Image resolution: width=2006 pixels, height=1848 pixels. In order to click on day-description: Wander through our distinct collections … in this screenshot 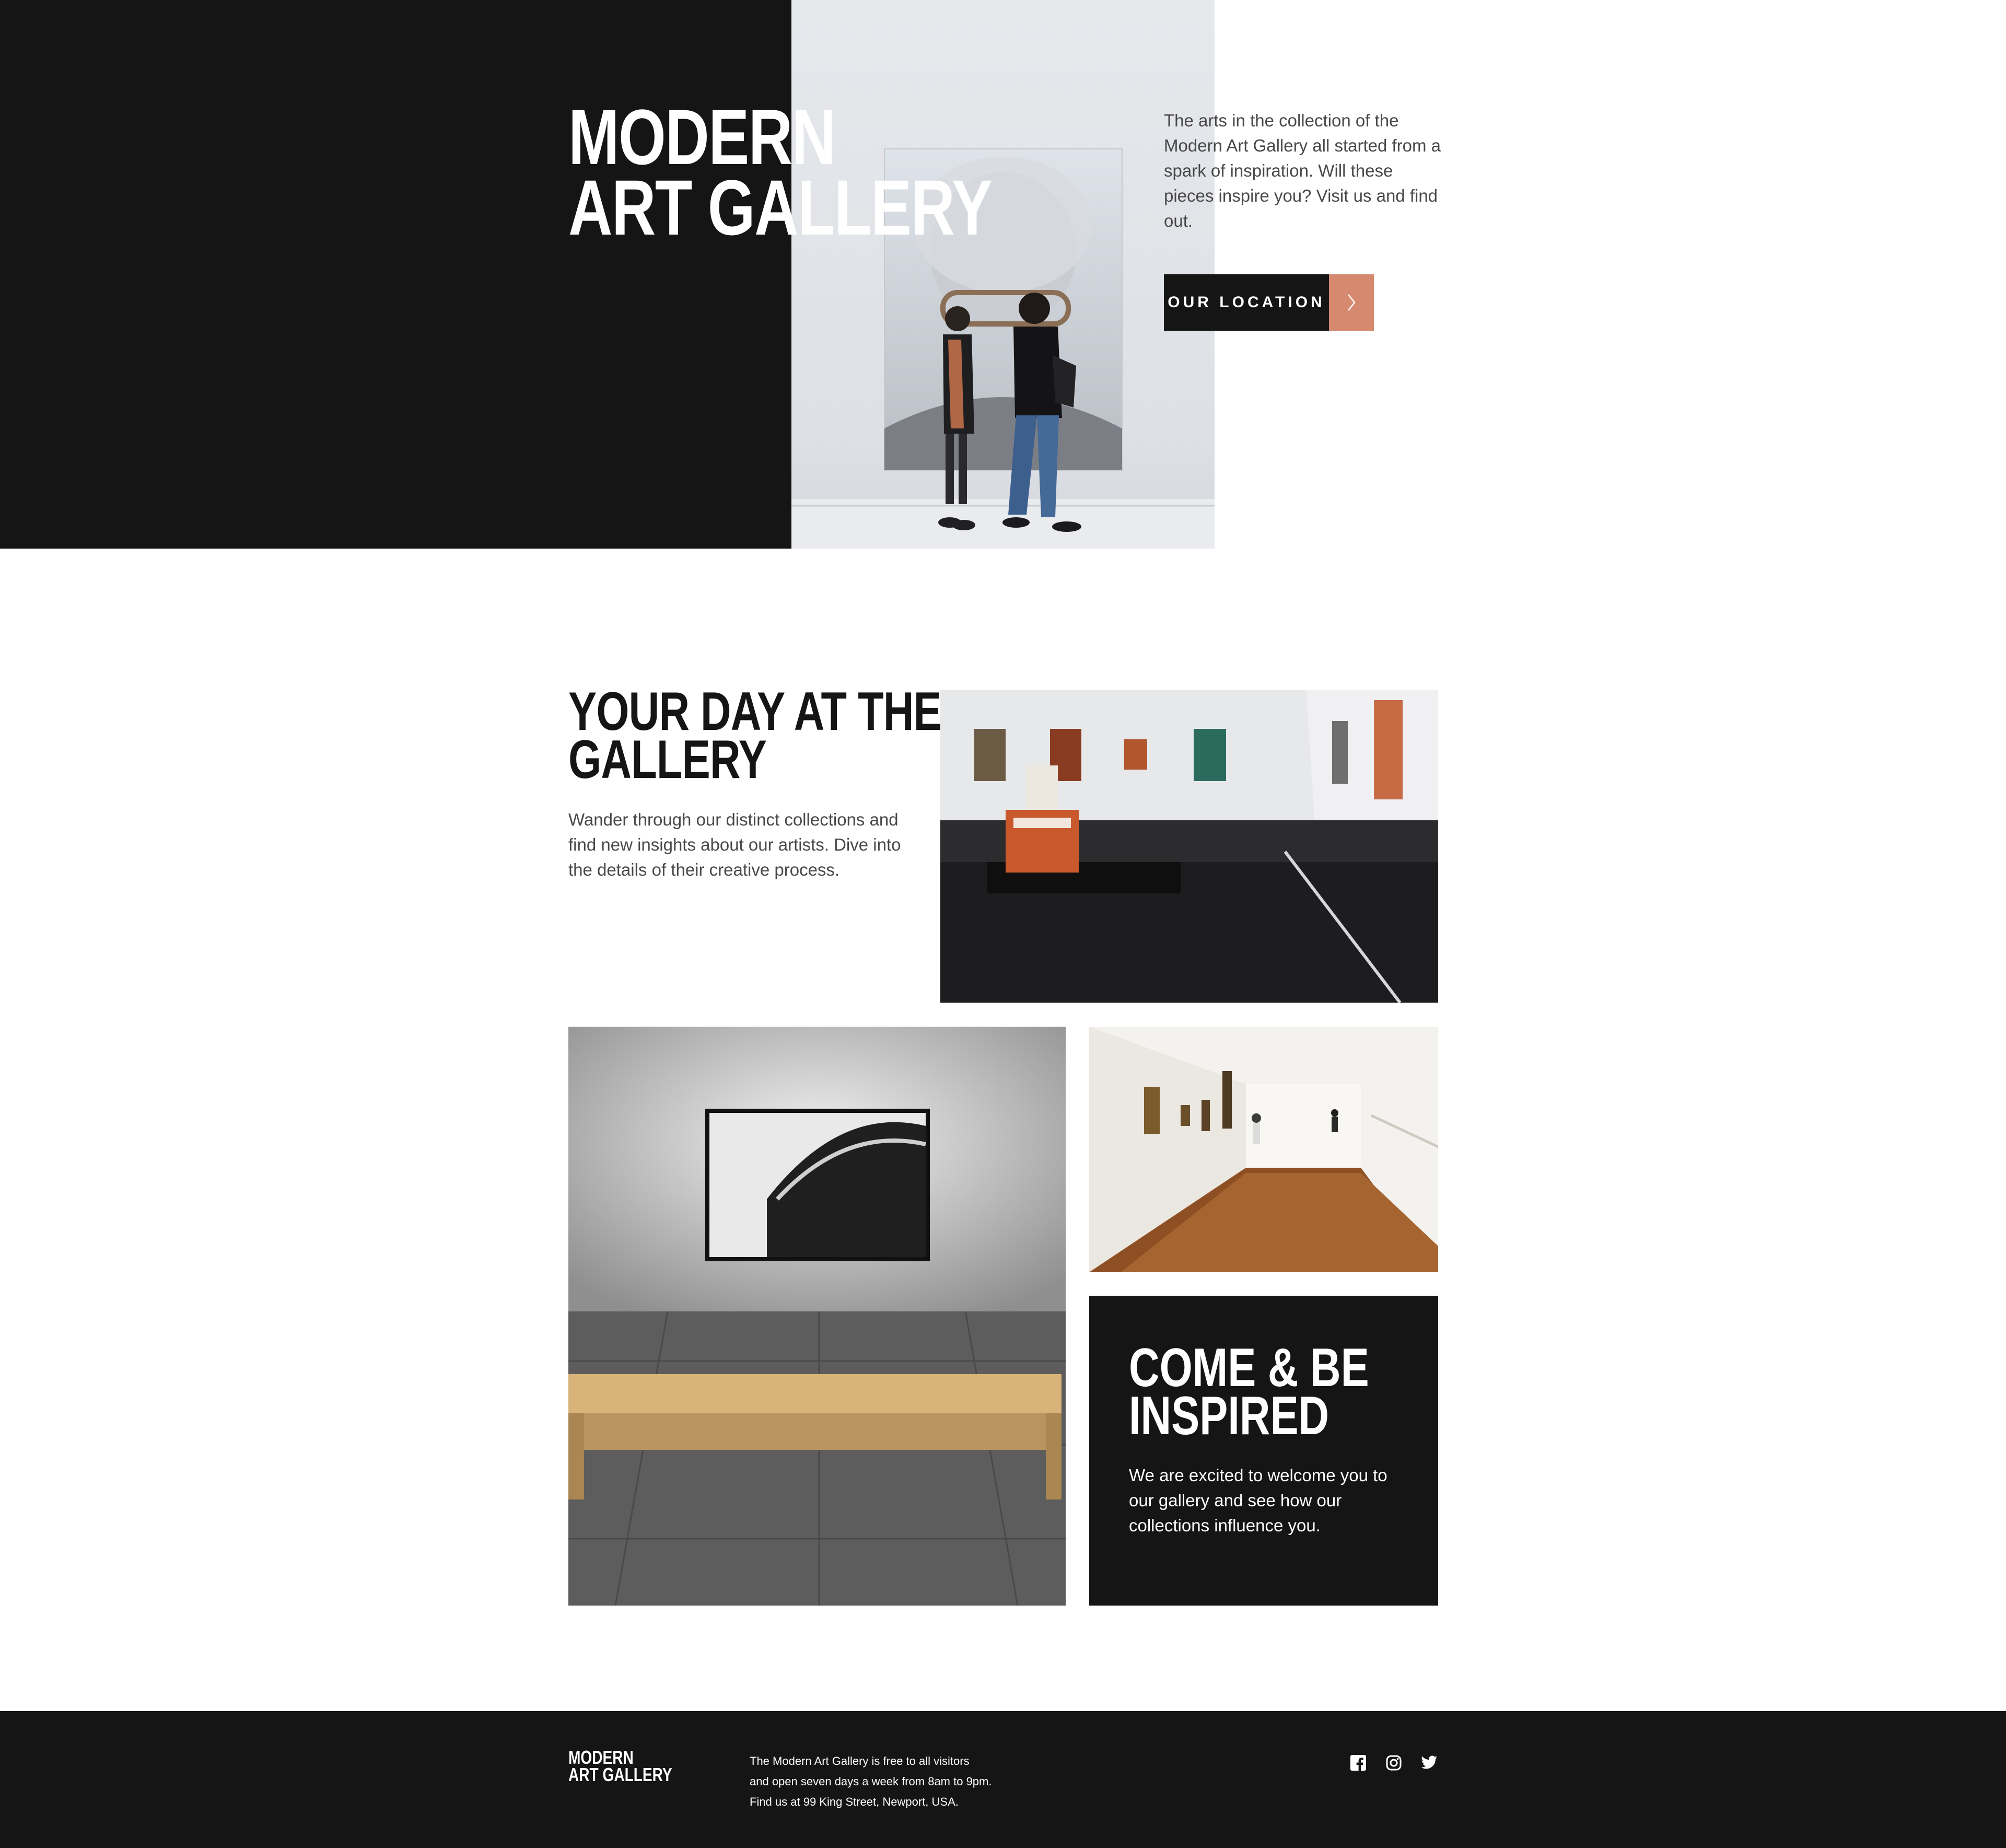, I will do `click(734, 844)`.